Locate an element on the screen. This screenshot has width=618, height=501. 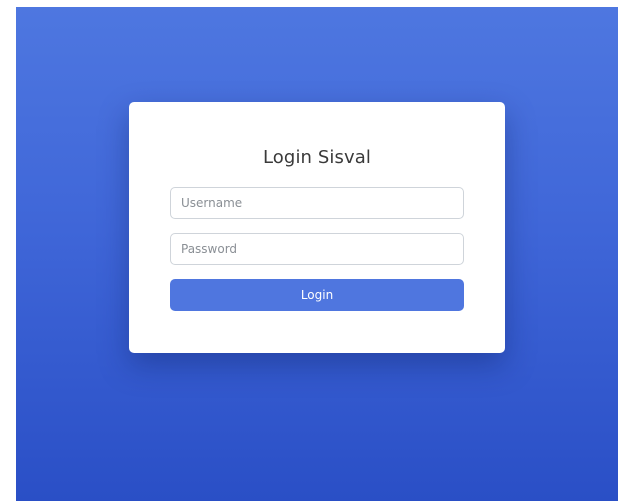
login-button: Login is located at coordinates (317, 295).